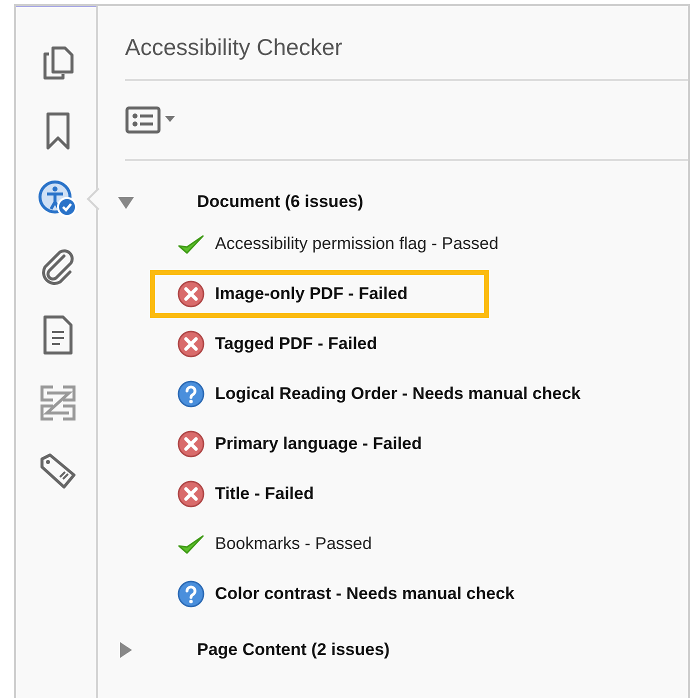 Image resolution: width=693 pixels, height=698 pixels. I want to click on document-icon, so click(58, 335).